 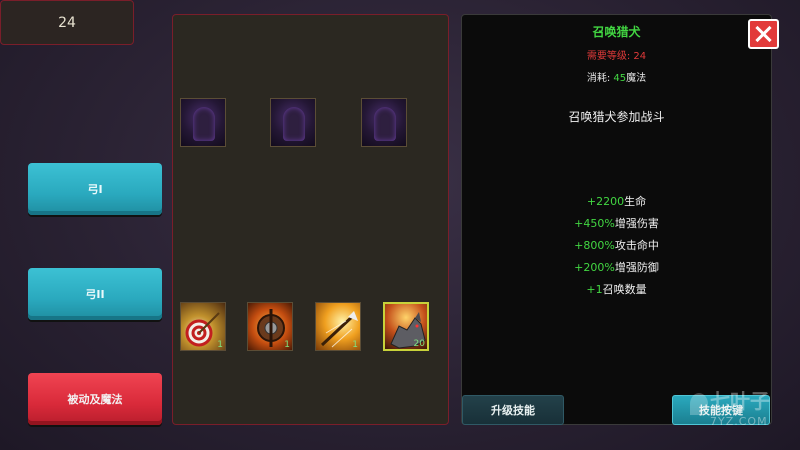 What do you see at coordinates (616, 117) in the screenshot?
I see `skill-description: 召唤猎犬参加战斗` at bounding box center [616, 117].